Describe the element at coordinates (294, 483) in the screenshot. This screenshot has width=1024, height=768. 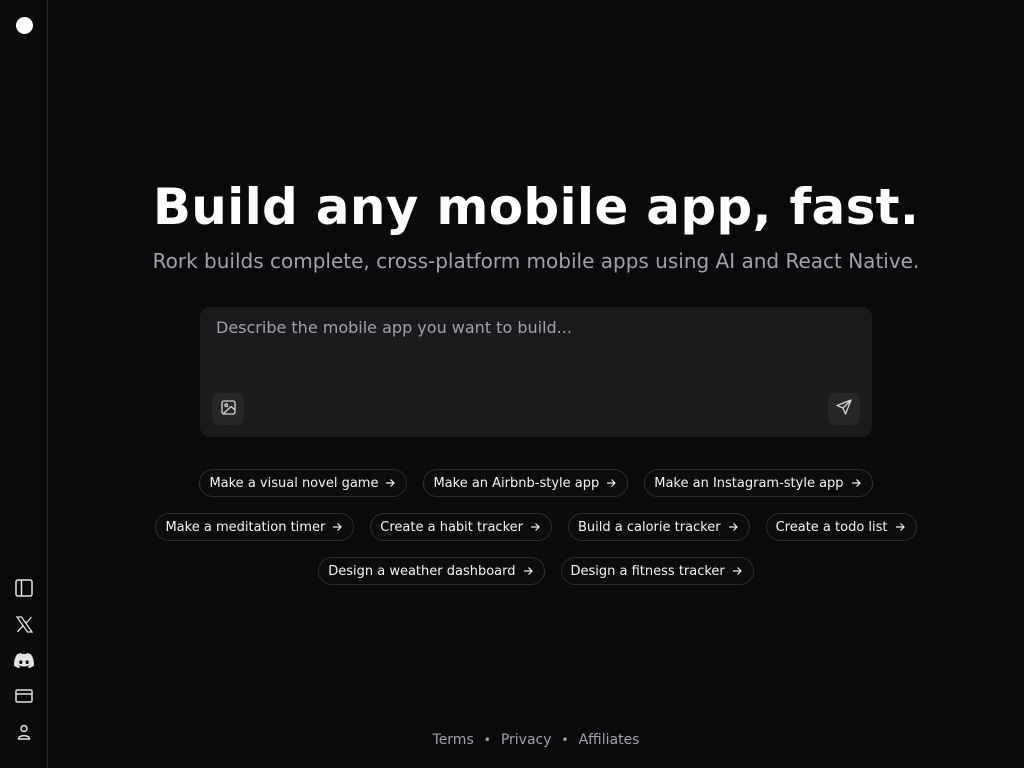
I see `suggestion-label: Make a visual novel game` at that location.